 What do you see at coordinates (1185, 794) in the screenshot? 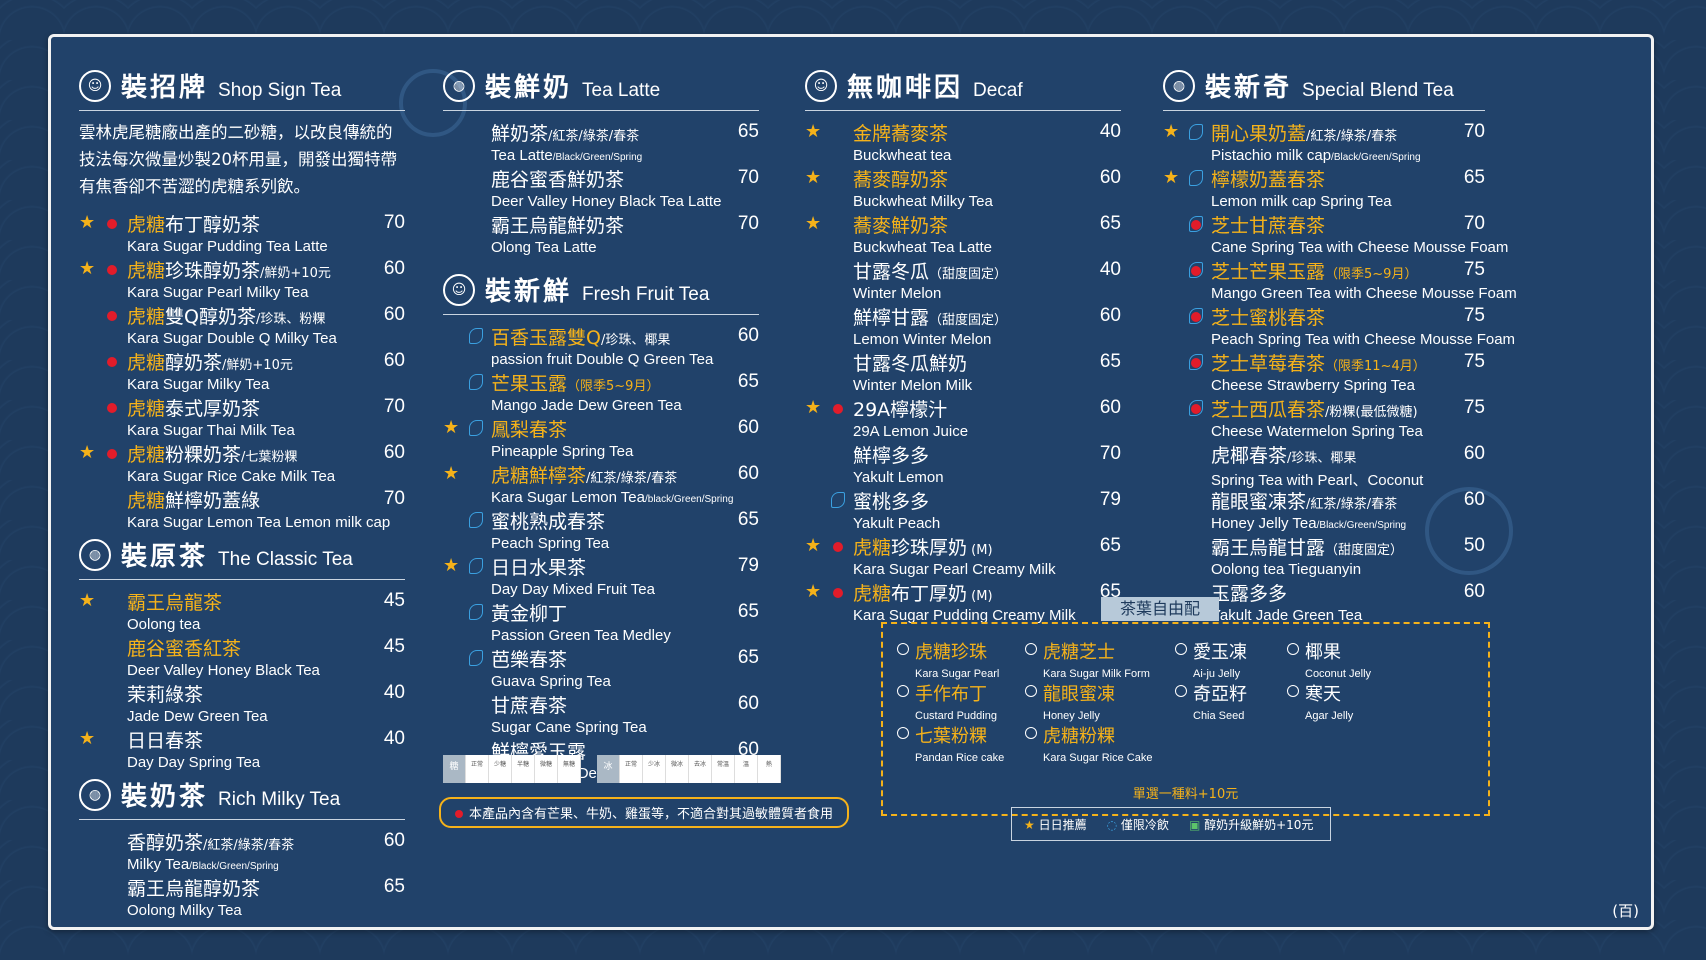
I see `toppings-note: 單選一種料+10元` at bounding box center [1185, 794].